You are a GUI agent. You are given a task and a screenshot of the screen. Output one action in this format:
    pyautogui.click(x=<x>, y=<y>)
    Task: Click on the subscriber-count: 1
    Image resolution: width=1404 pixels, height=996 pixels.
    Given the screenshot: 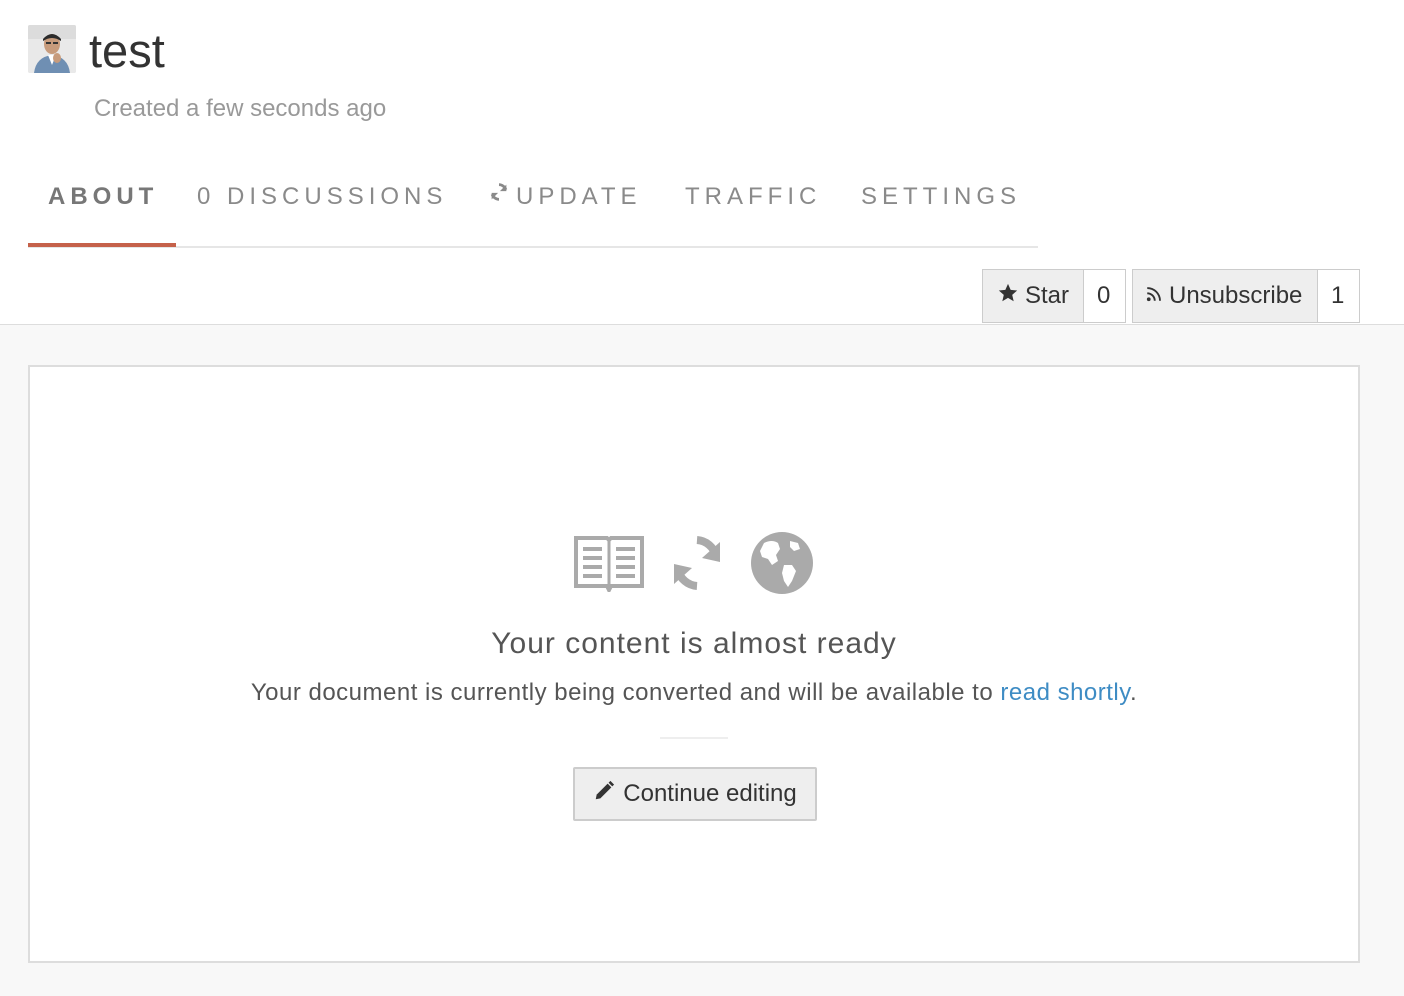 What is the action you would take?
    pyautogui.click(x=1339, y=296)
    